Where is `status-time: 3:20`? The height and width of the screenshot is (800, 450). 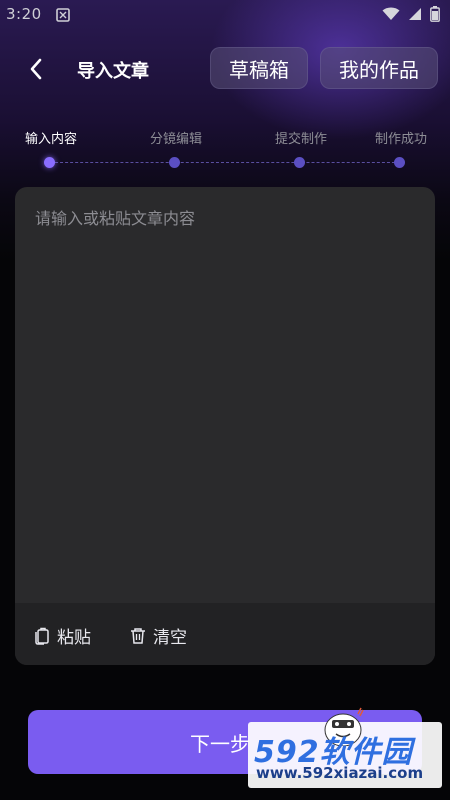
status-time: 3:20 is located at coordinates (24, 14).